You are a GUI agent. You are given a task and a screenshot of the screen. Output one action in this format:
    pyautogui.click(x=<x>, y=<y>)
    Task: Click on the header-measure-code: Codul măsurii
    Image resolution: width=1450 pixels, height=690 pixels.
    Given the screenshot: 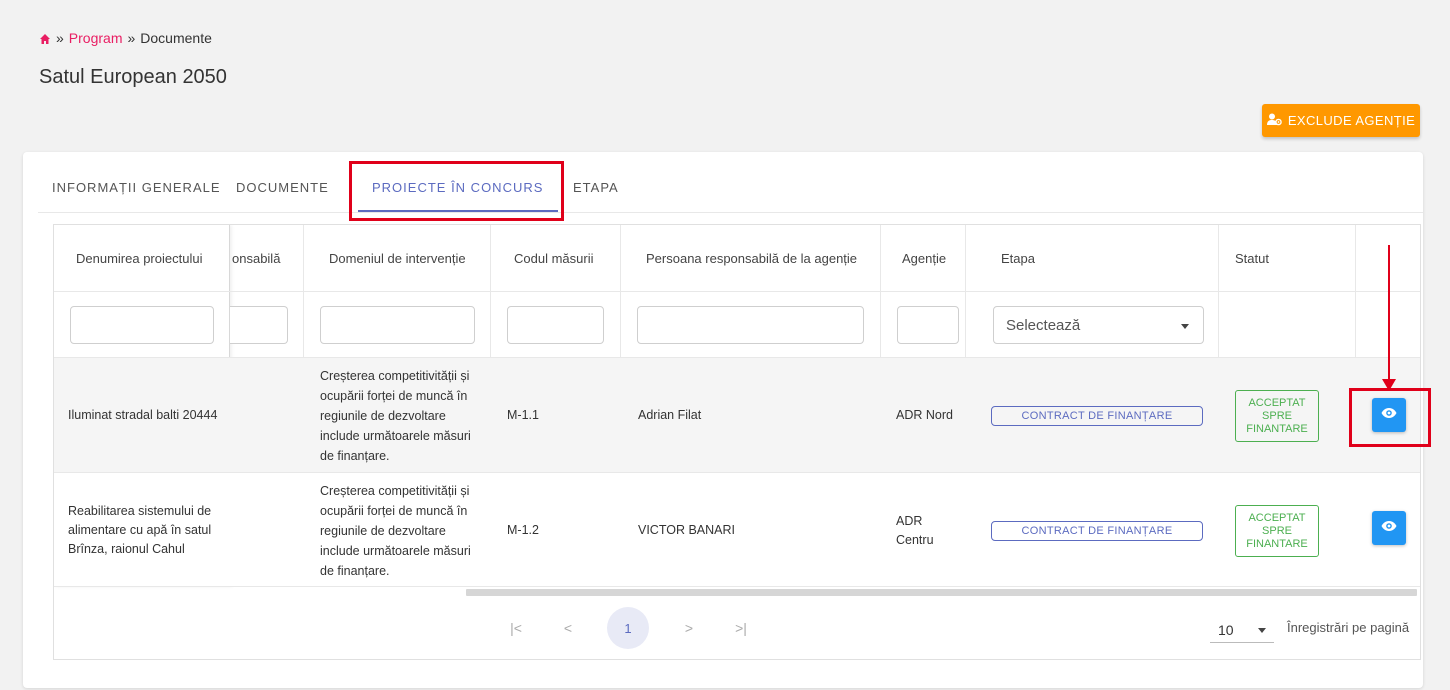 What is the action you would take?
    pyautogui.click(x=553, y=258)
    